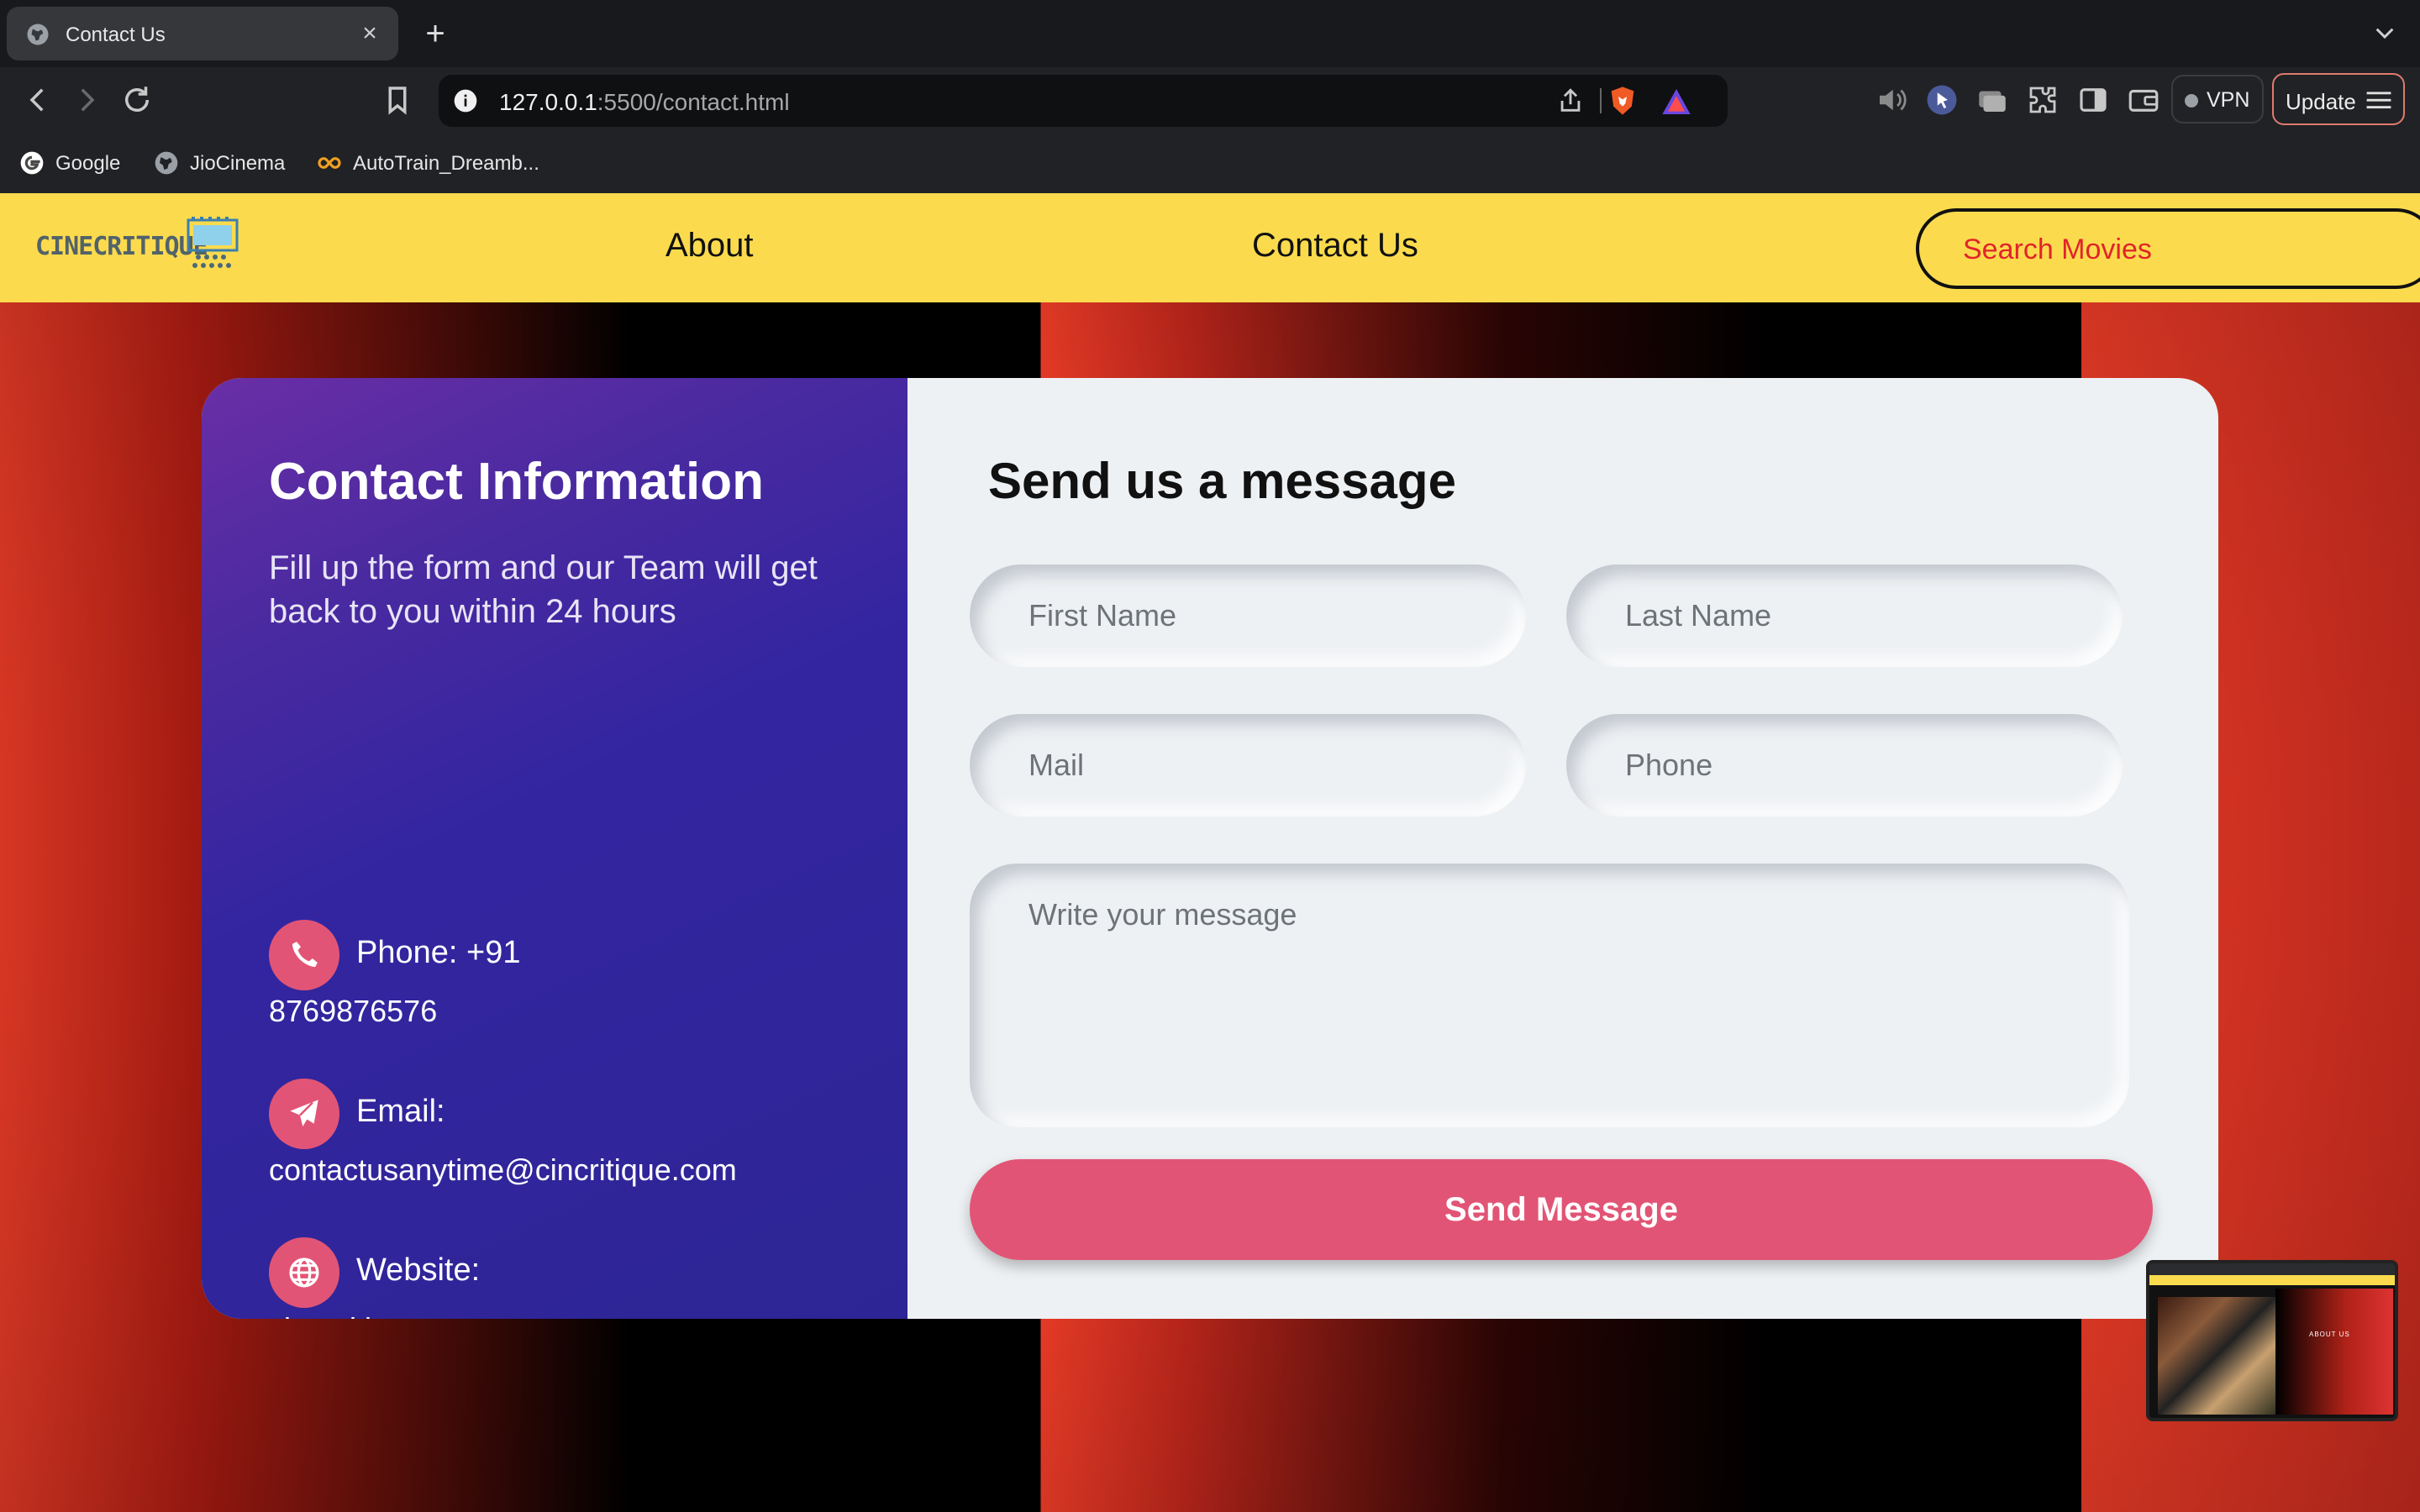  What do you see at coordinates (1549, 995) in the screenshot?
I see `message-textarea` at bounding box center [1549, 995].